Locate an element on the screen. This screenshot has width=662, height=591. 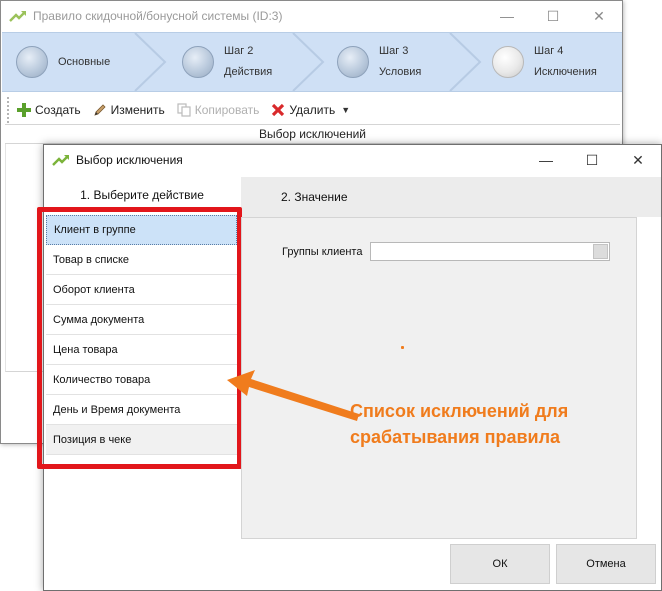
pencil-icon is located at coordinates (99, 110).